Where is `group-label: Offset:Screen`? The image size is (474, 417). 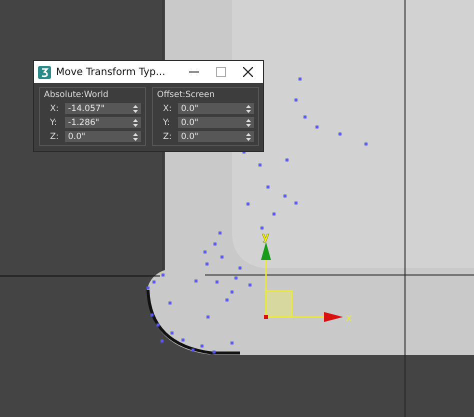 group-label: Offset:Screen is located at coordinates (186, 95).